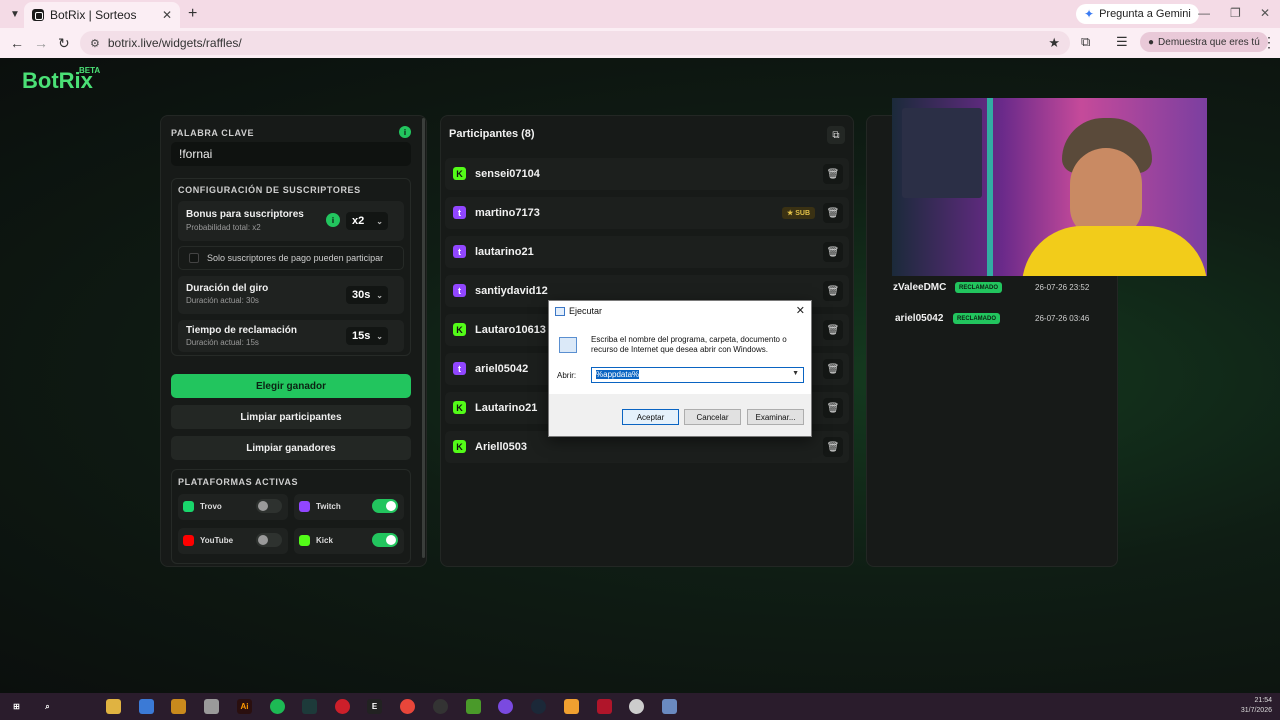 This screenshot has width=1280, height=720. What do you see at coordinates (291, 386) in the screenshot?
I see `pick-winner-button: Elegir ganador` at bounding box center [291, 386].